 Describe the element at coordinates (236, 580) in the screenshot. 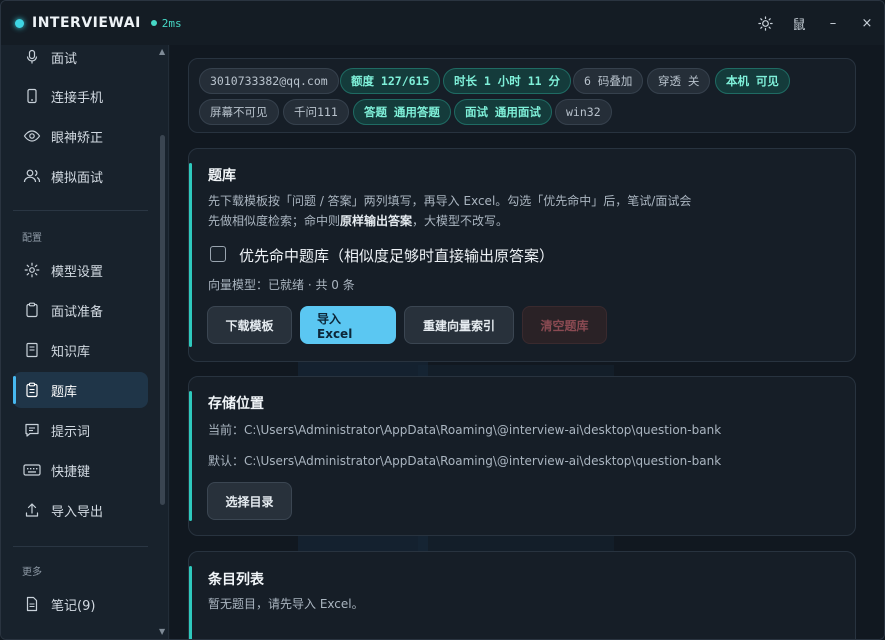

I see `entries-title: 条目列表` at that location.